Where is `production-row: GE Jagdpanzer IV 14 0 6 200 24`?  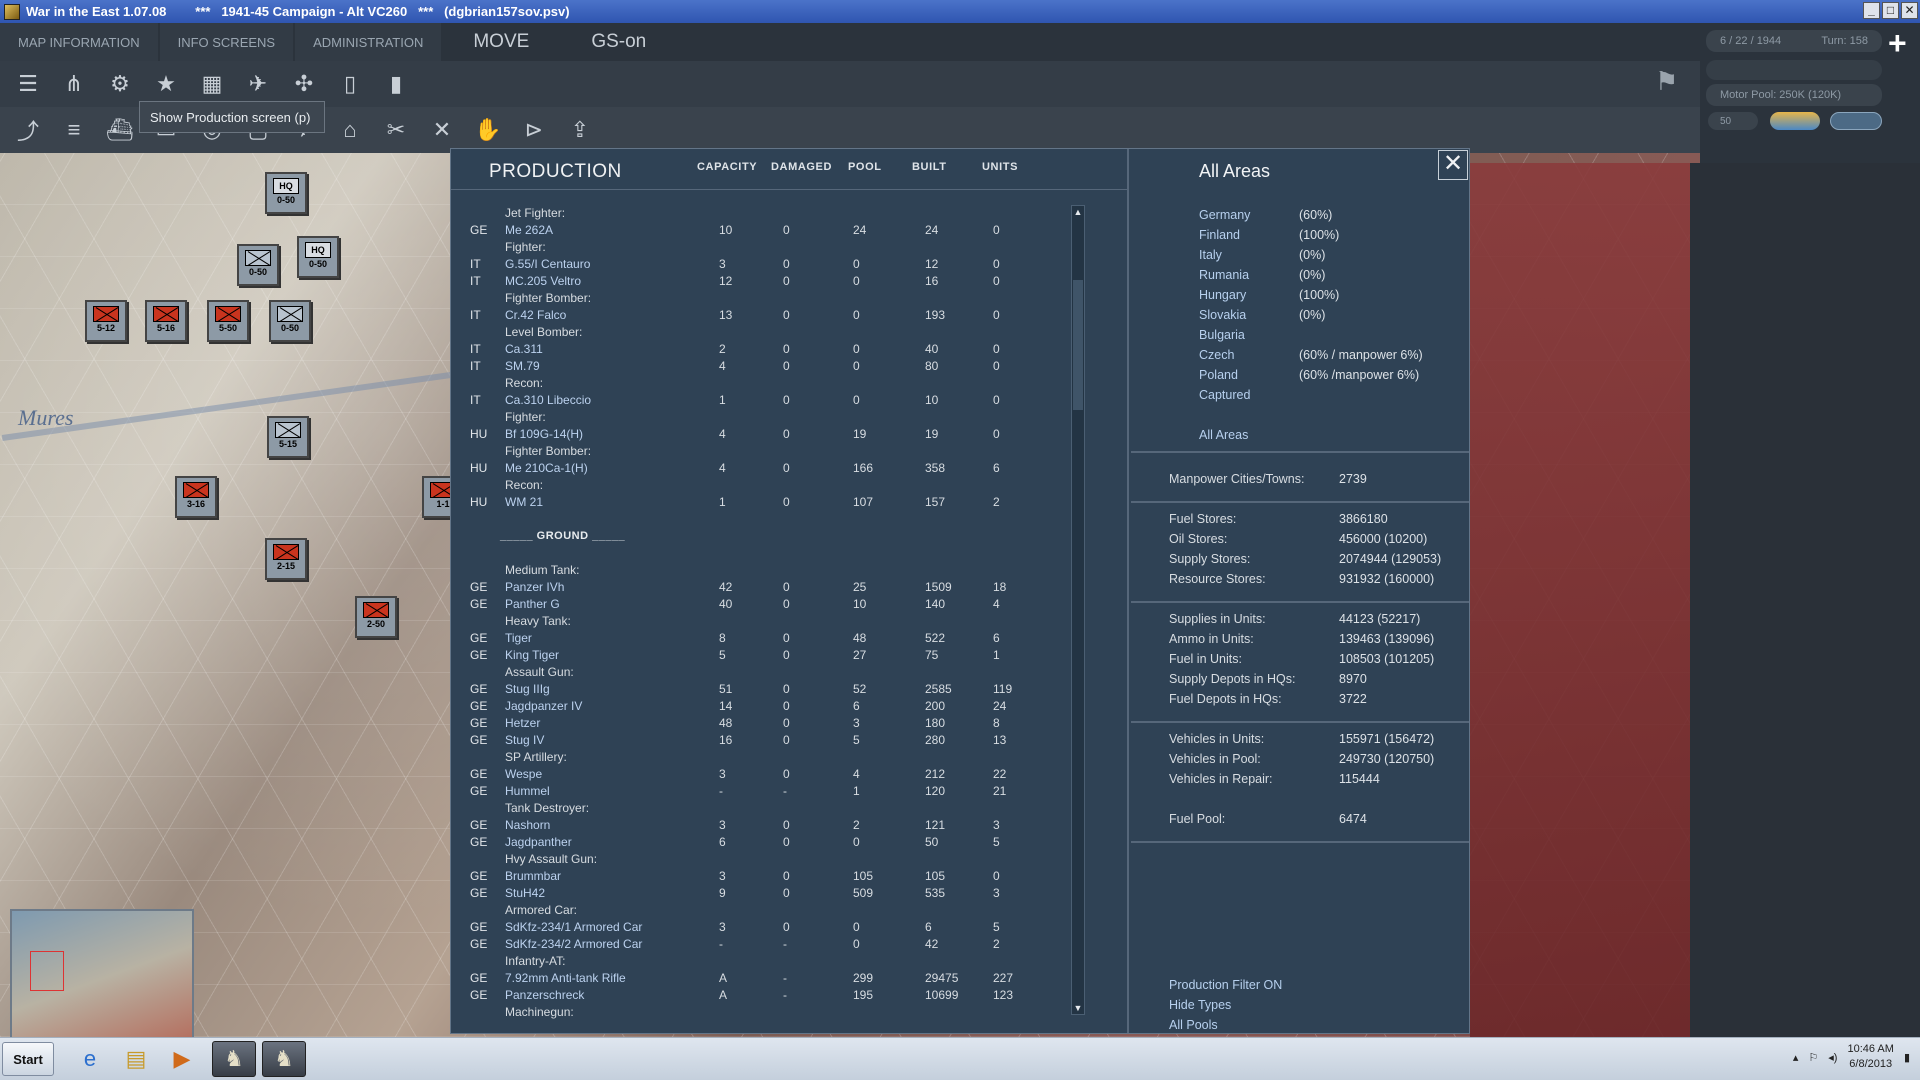 production-row: GE Jagdpanzer IV 14 0 6 200 24 is located at coordinates (771, 706).